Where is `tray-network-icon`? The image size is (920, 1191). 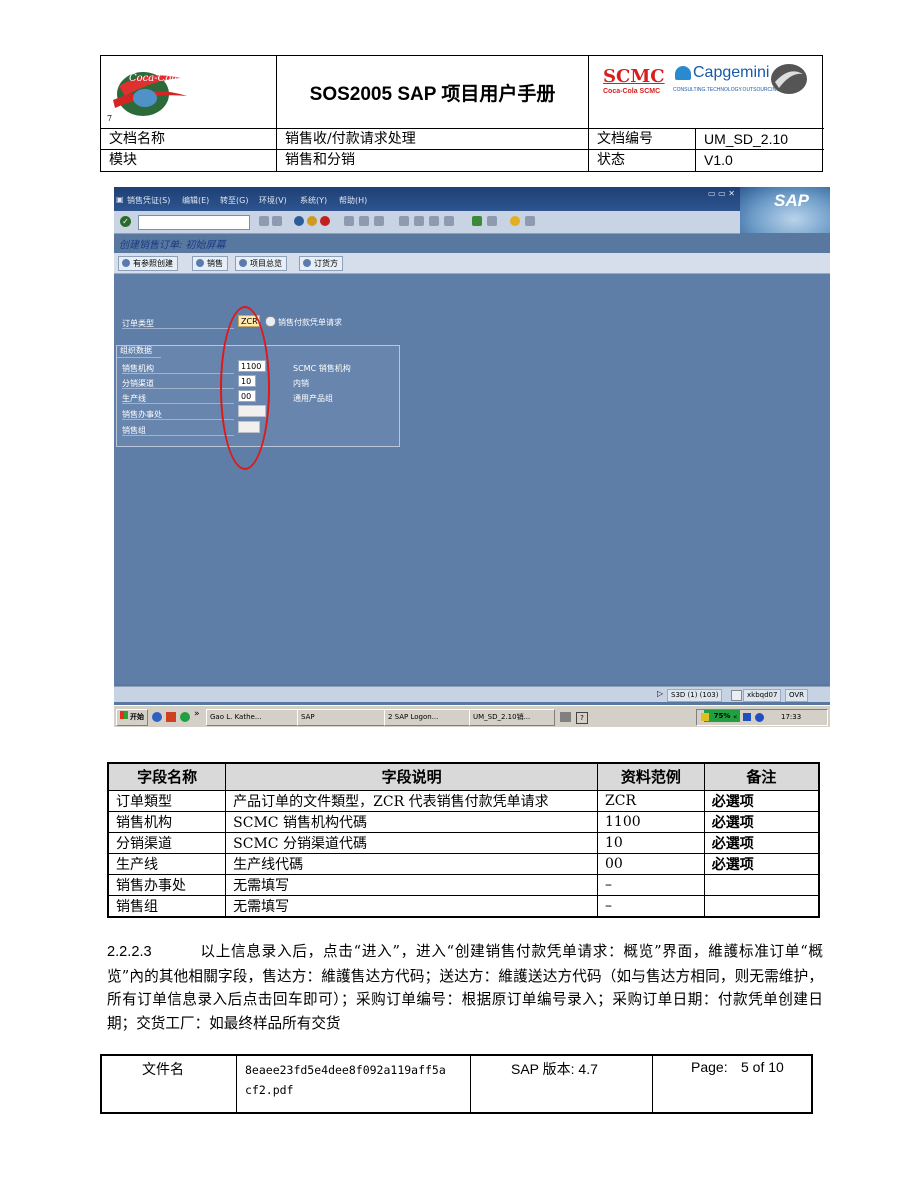 tray-network-icon is located at coordinates (747, 717).